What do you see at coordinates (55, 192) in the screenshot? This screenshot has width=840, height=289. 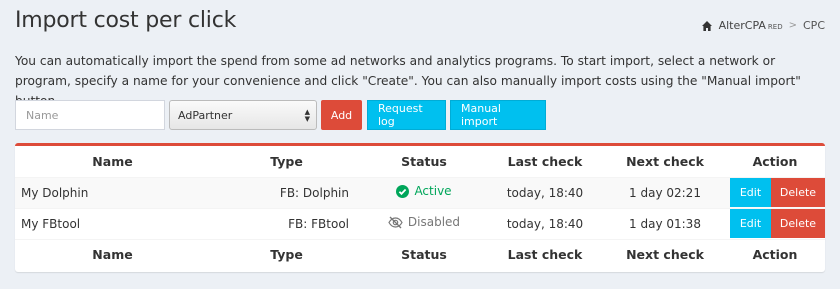 I see `row-name: My Dolphin` at bounding box center [55, 192].